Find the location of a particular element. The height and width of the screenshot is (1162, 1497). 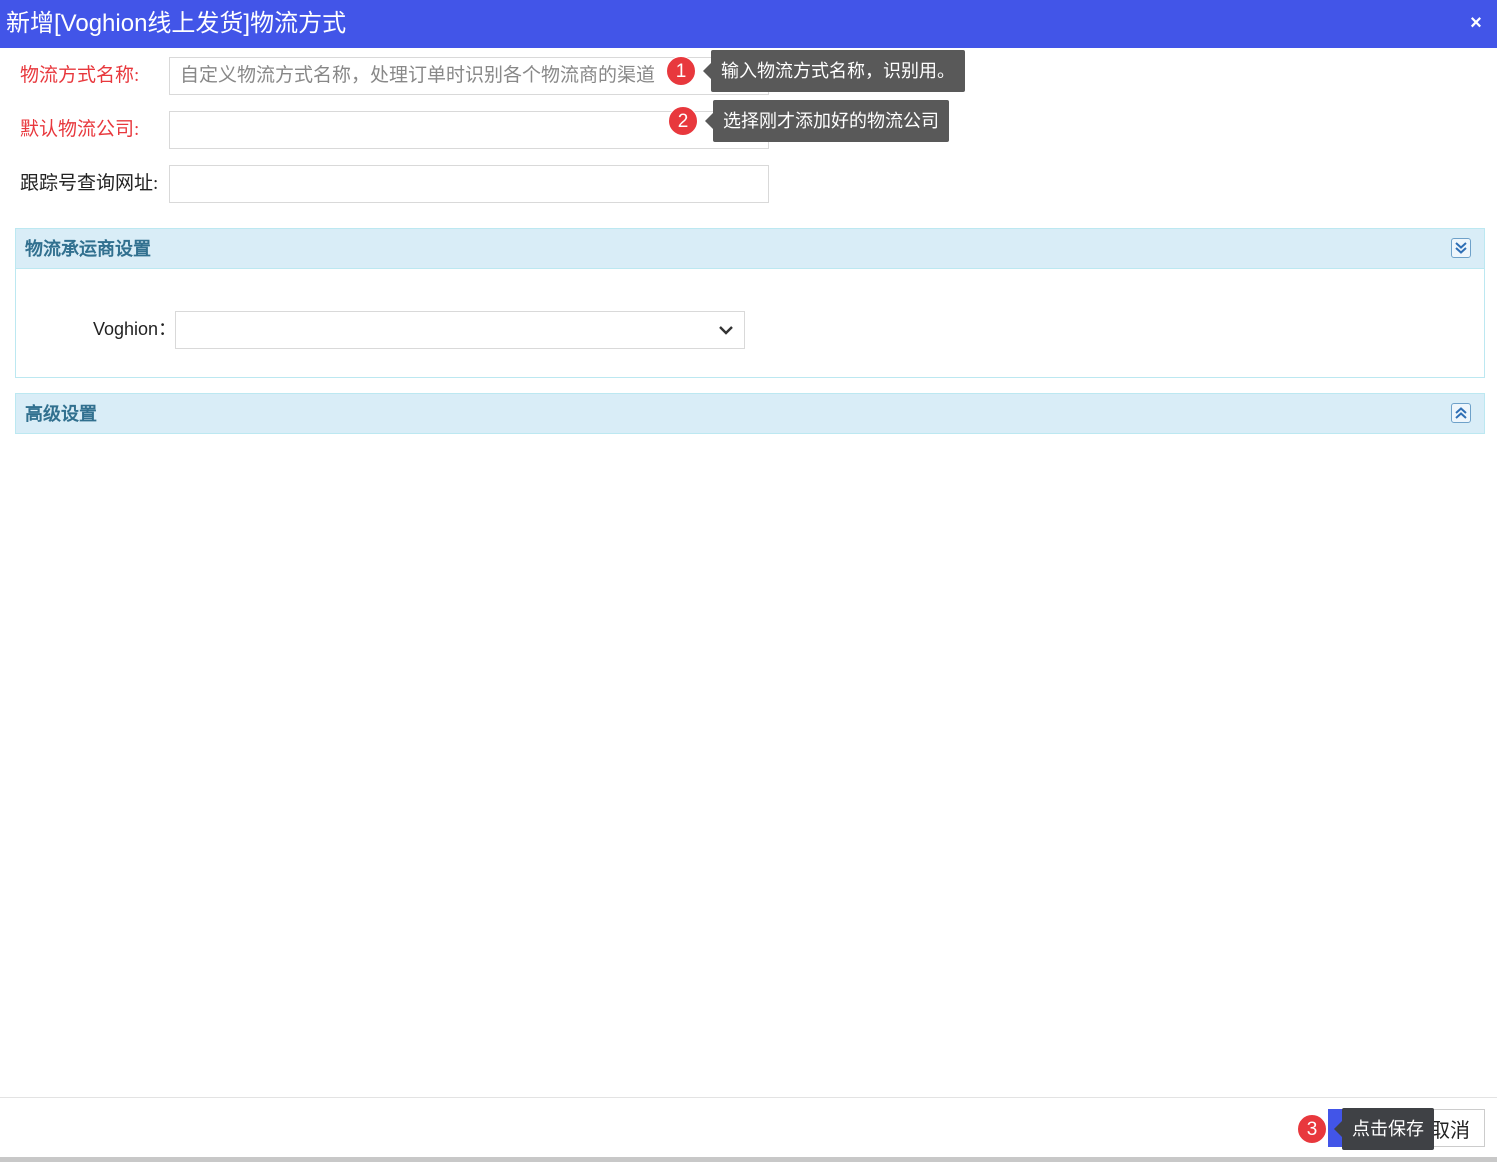

double-chevron-up-icon is located at coordinates (1461, 413).